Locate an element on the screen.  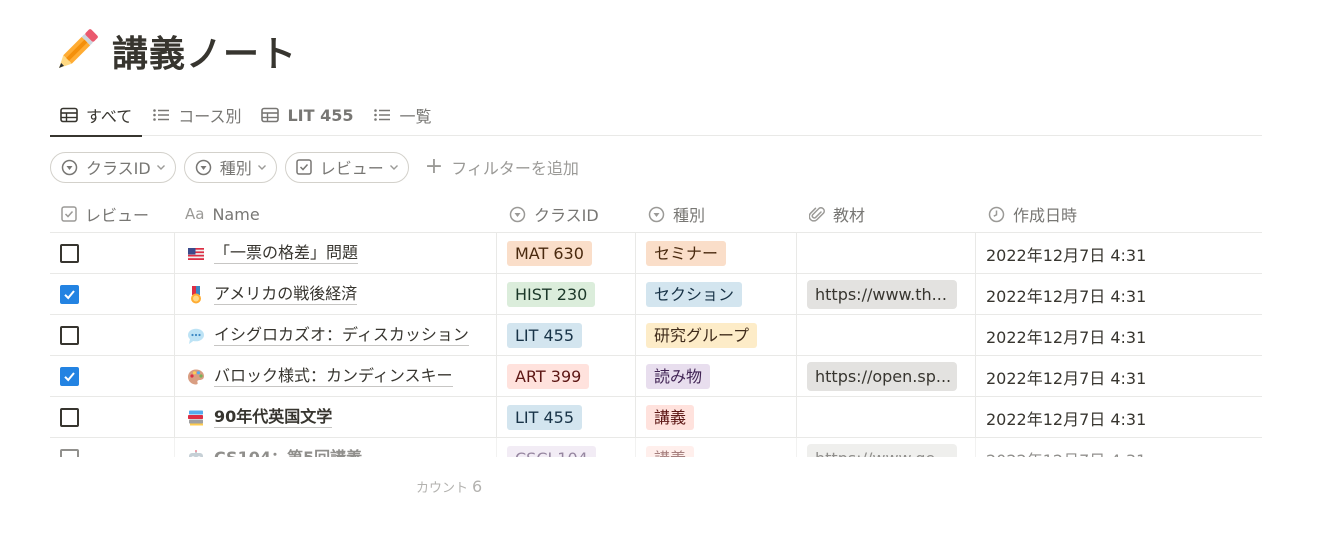
tab-all: すべて is located at coordinates (96, 115).